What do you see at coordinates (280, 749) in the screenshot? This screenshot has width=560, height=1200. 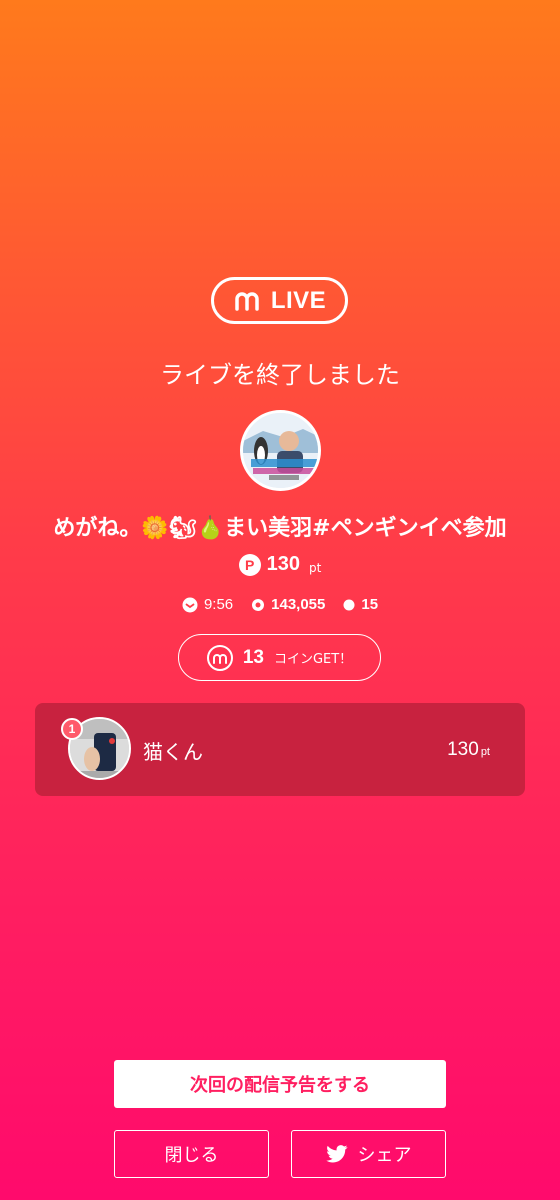 I see `ranking-row: 1 猫くん 130 pt` at bounding box center [280, 749].